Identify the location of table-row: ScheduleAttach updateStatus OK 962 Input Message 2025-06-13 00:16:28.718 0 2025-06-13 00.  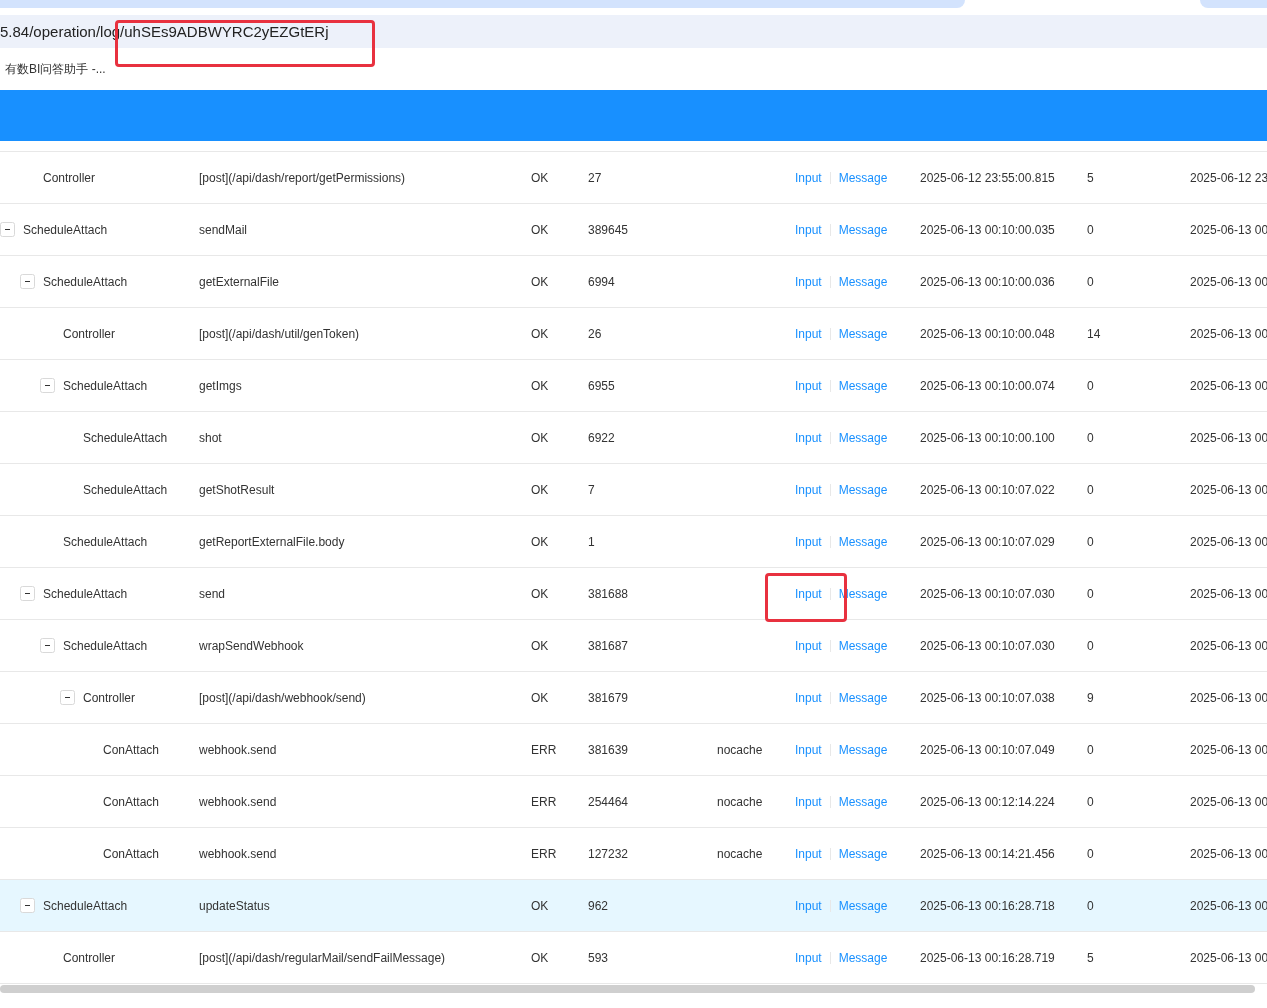
(633, 906).